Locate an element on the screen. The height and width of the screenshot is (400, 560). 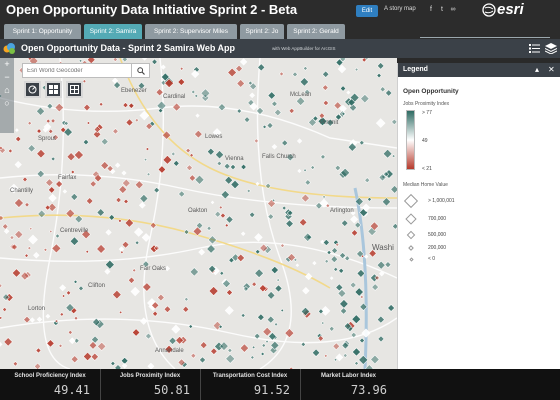
tab-sprint-1-opportunity: Sprint 1: Opportunity is located at coordinates (42, 31).